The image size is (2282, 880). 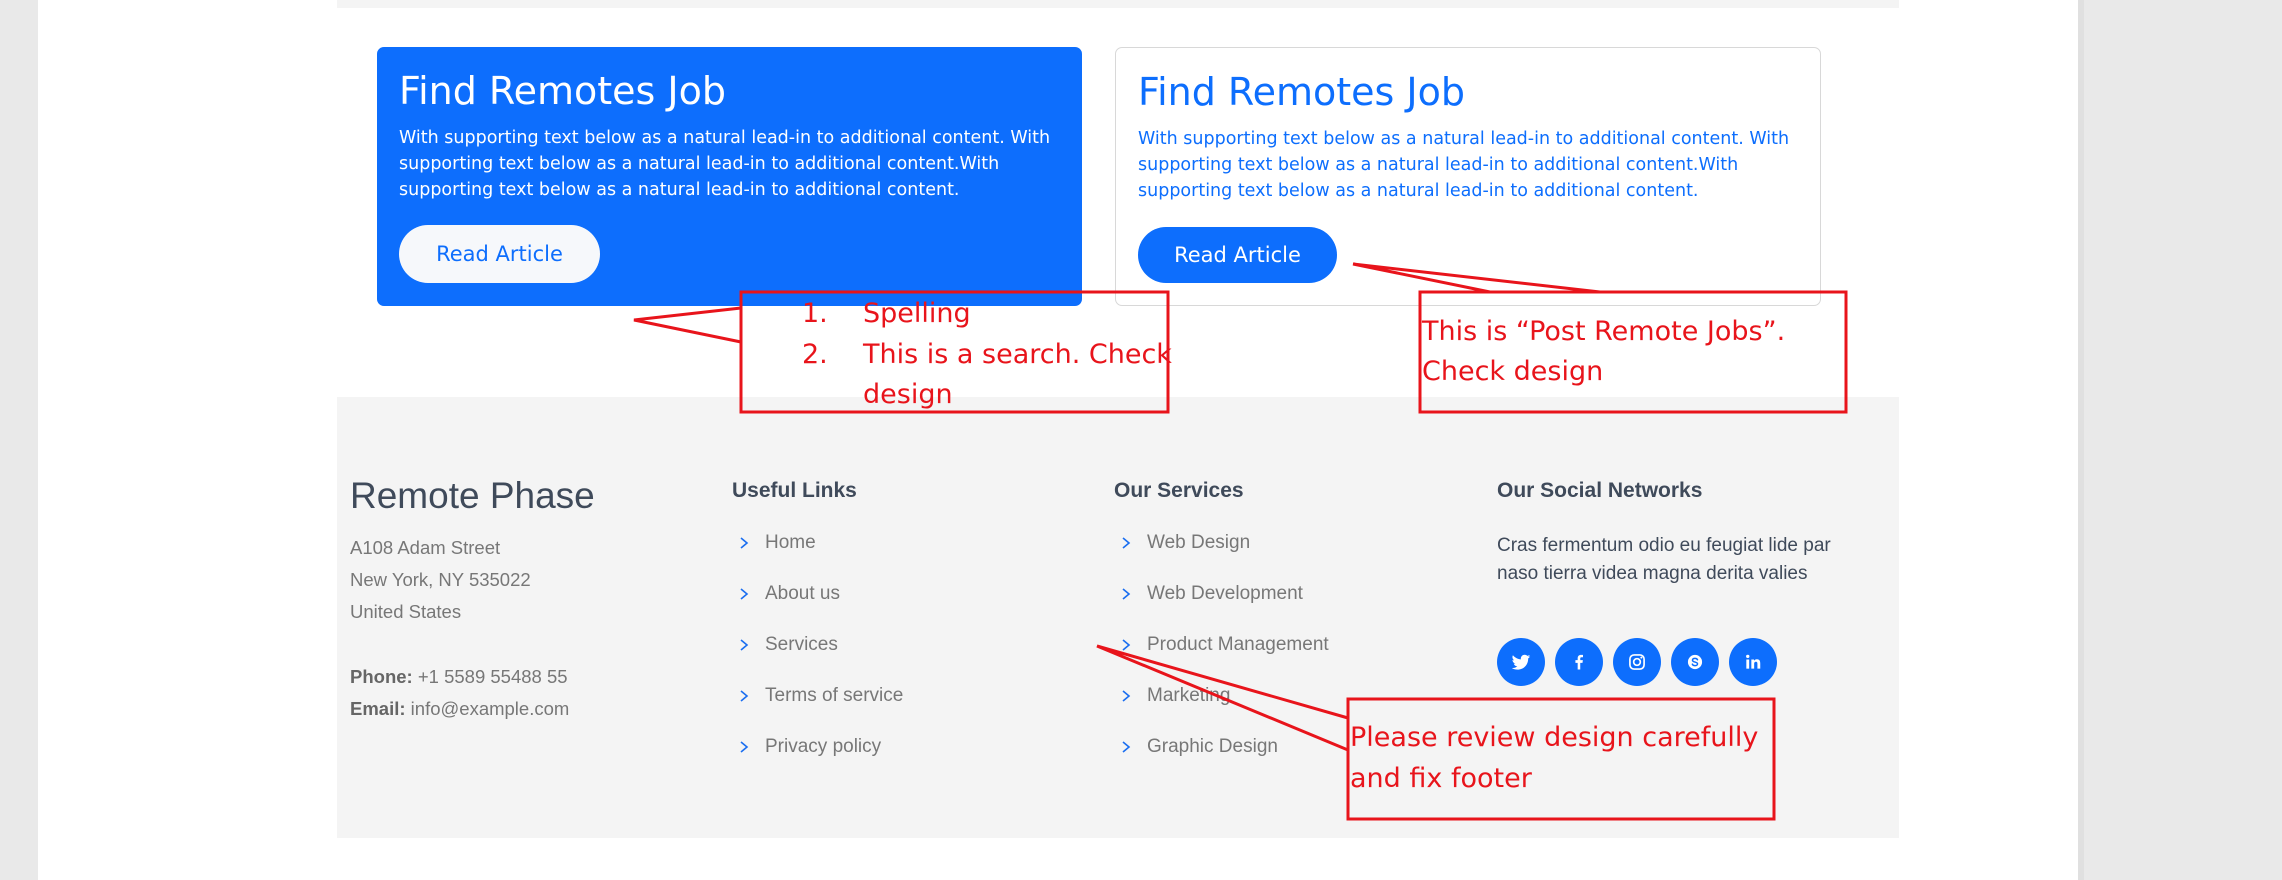 I want to click on footer-link-services: Services, so click(x=788, y=645).